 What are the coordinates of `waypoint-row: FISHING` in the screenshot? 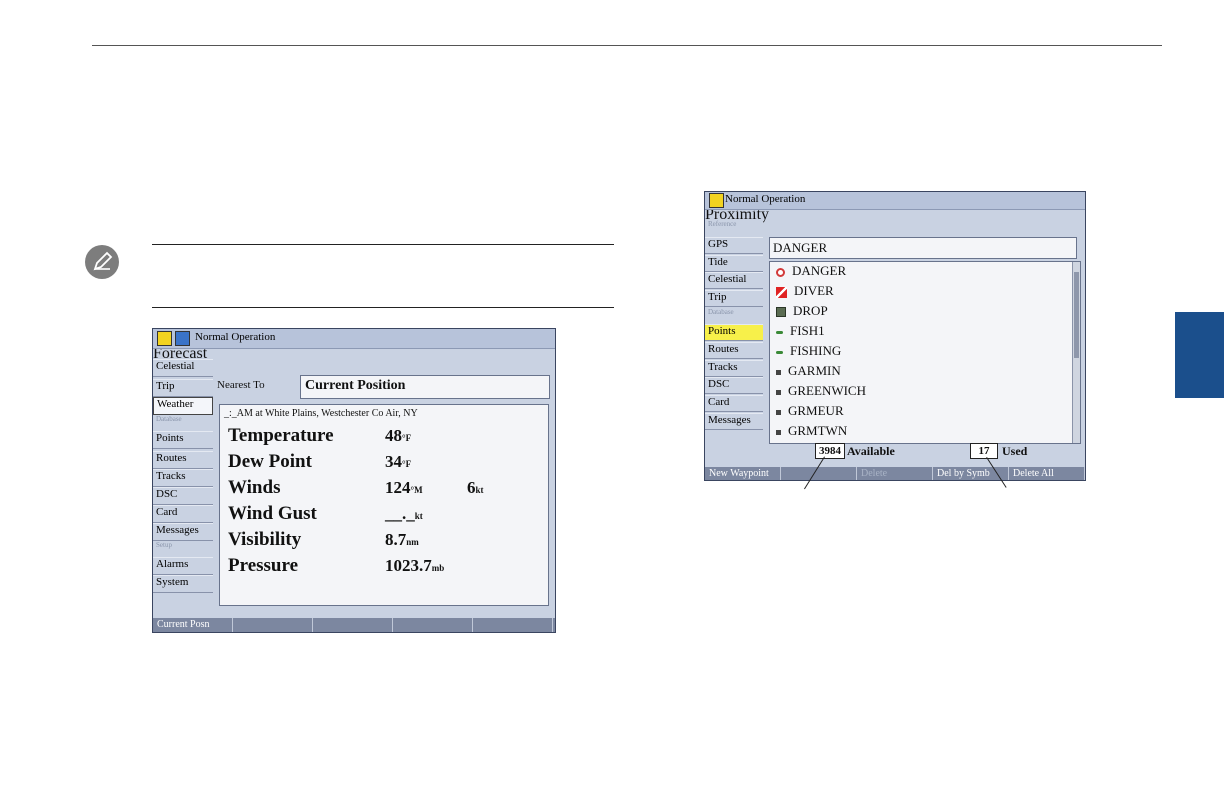 It's located at (808, 351).